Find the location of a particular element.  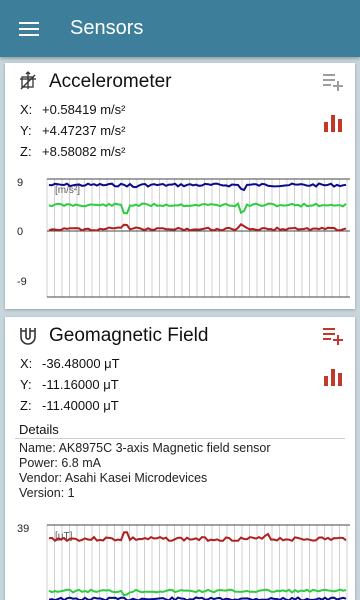

detail-power: Power: 6.8 mA is located at coordinates (60, 463).